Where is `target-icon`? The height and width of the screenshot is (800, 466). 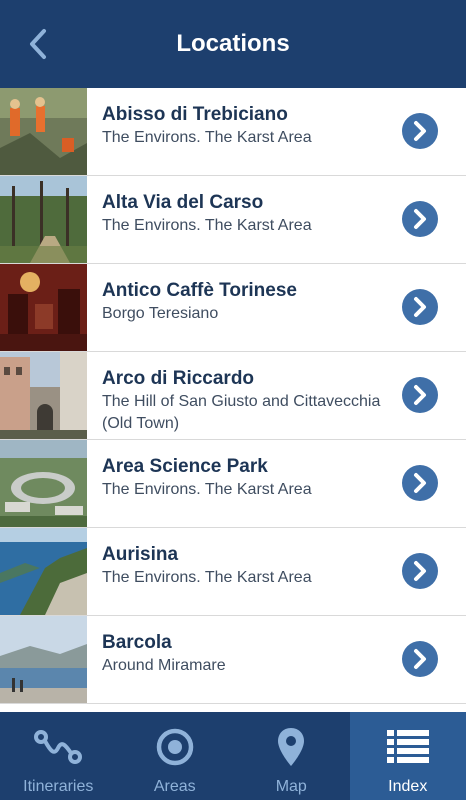
target-icon is located at coordinates (174, 747).